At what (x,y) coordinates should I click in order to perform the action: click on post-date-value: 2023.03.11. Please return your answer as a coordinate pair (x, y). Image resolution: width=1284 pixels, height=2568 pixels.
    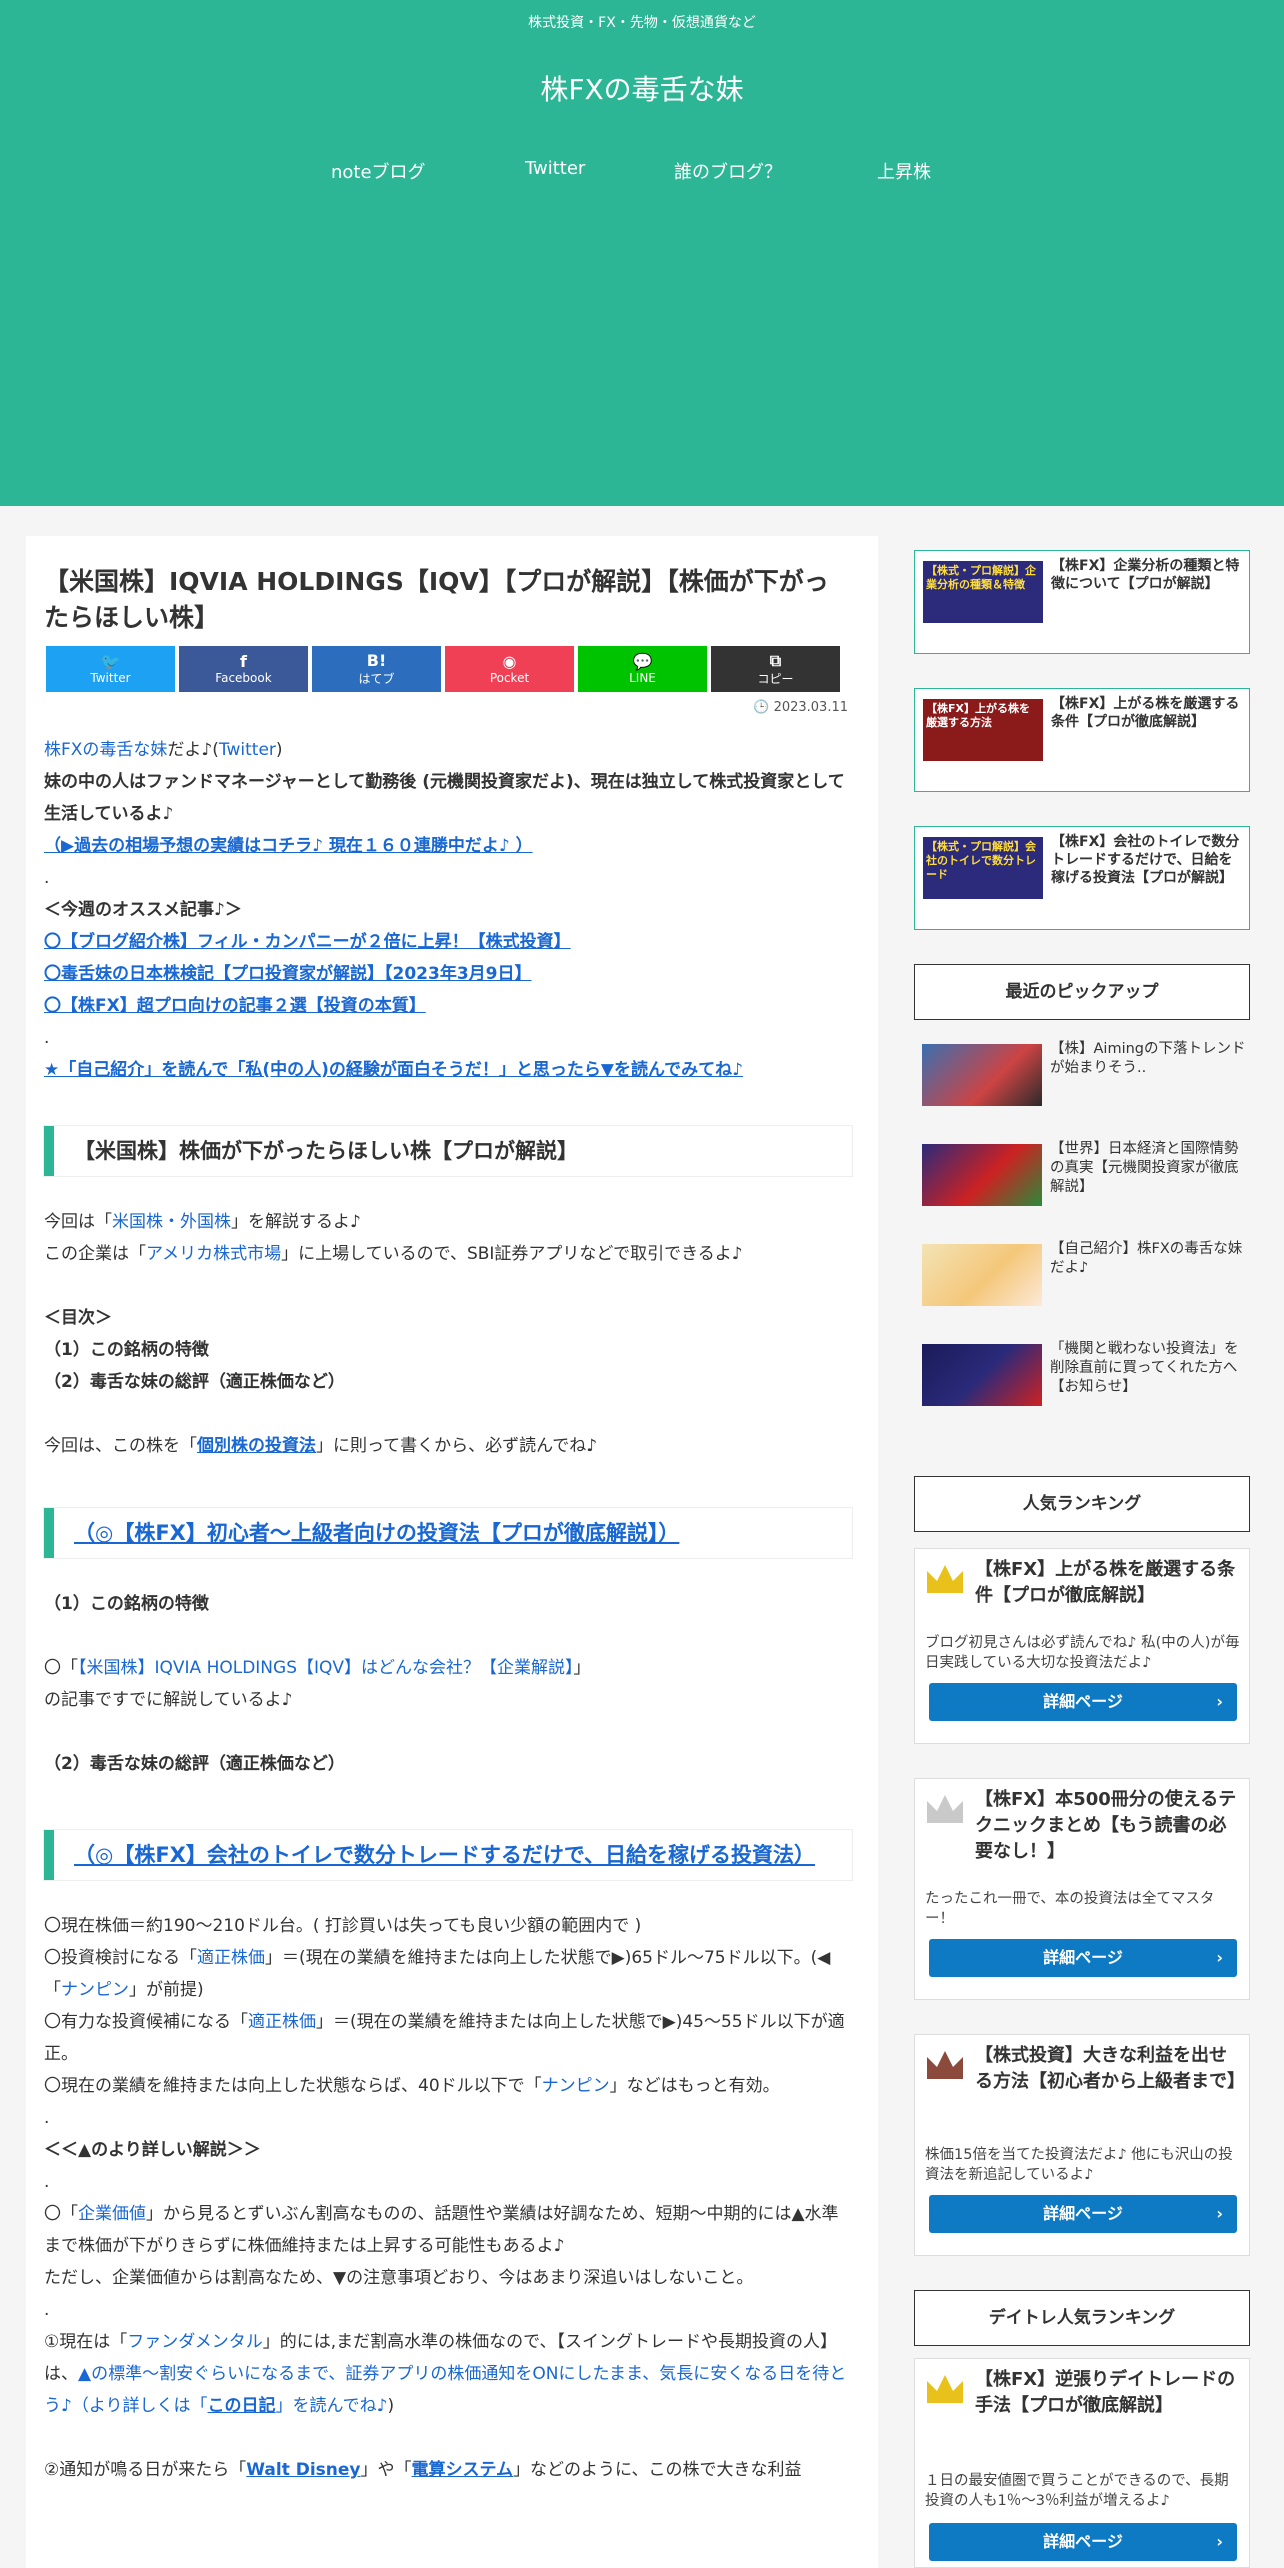
    Looking at the image, I should click on (810, 707).